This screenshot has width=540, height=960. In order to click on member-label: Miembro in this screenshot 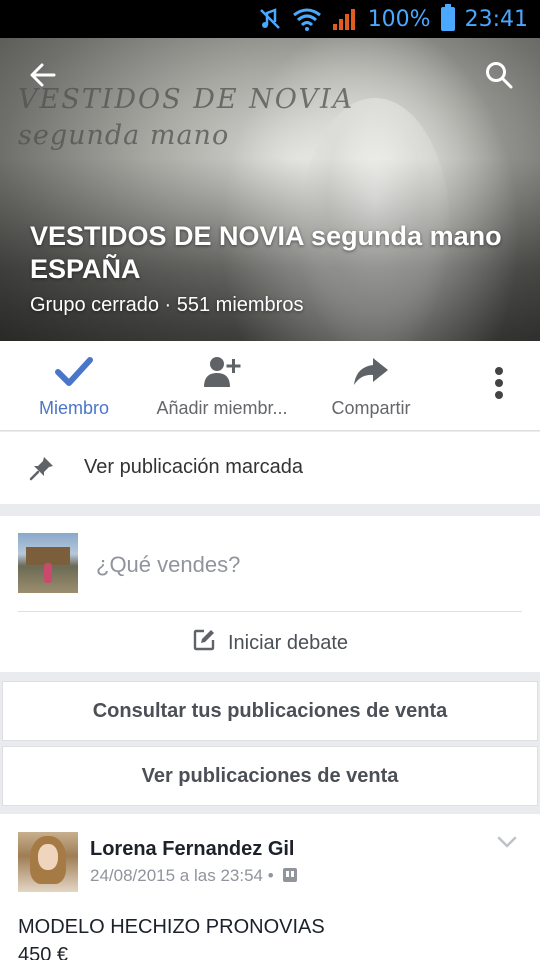, I will do `click(73, 408)`.